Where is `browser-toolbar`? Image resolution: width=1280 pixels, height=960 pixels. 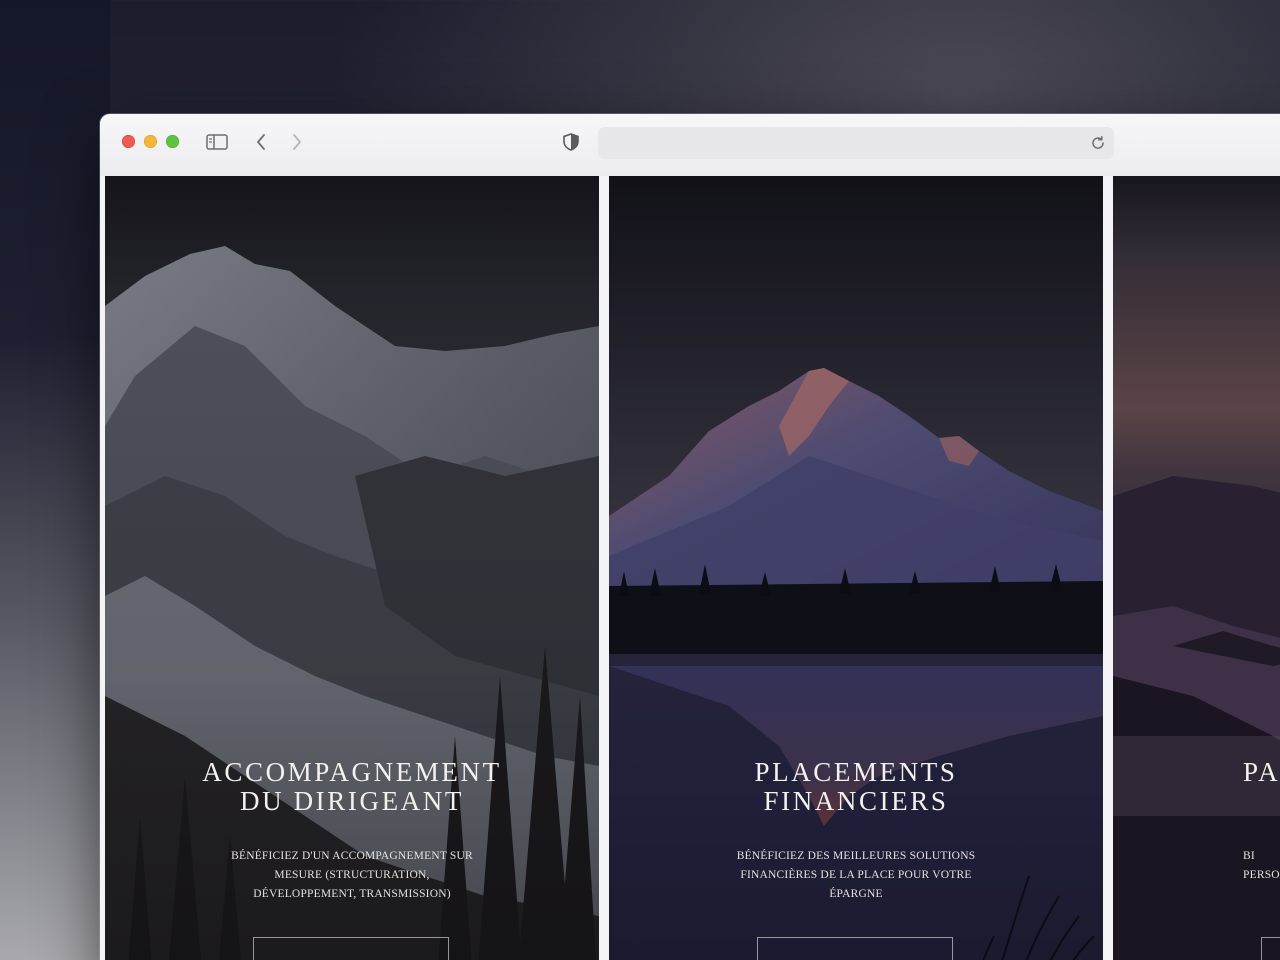 browser-toolbar is located at coordinates (690, 145).